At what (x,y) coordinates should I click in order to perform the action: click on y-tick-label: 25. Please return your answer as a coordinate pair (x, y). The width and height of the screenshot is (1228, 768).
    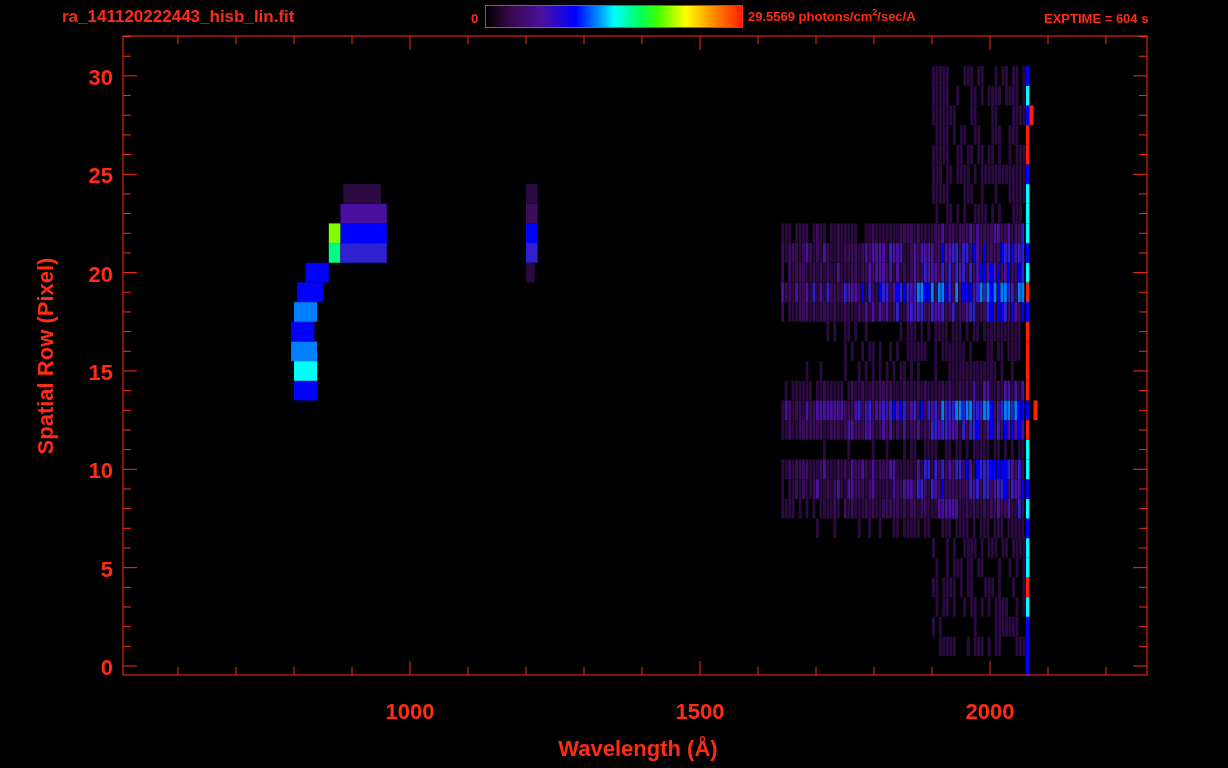
    Looking at the image, I should click on (100, 176).